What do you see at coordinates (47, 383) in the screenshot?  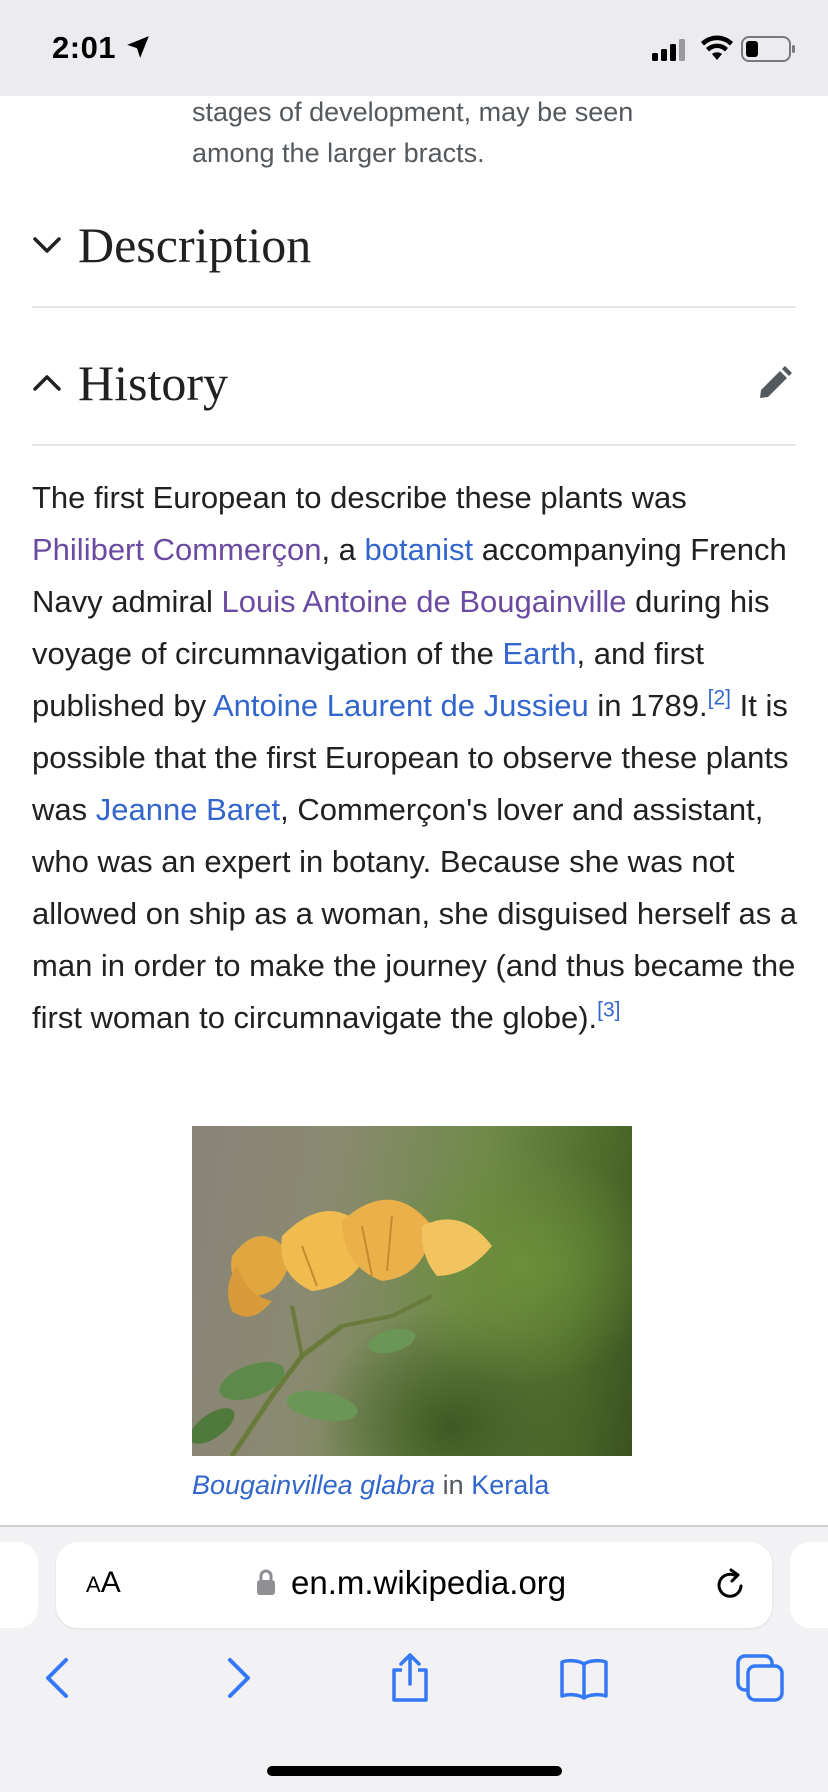 I see `chevron-up-icon` at bounding box center [47, 383].